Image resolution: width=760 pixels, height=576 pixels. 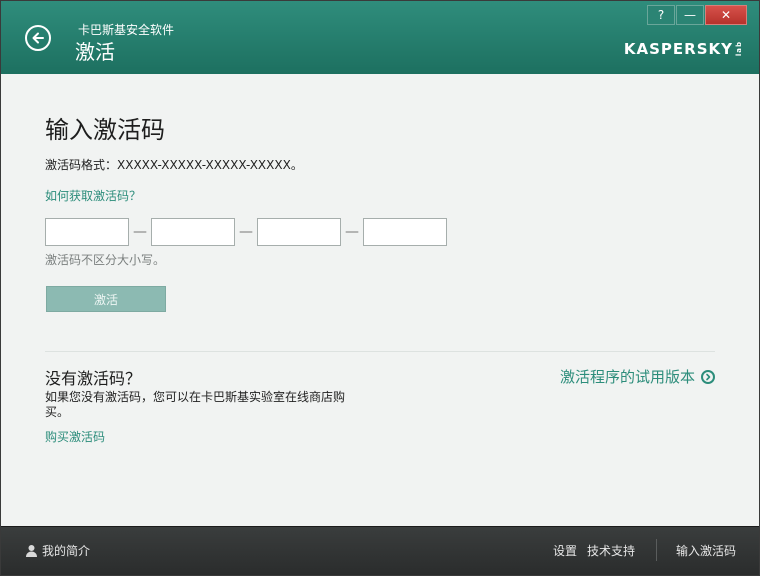 I want to click on window-controls: ? — ✕, so click(x=696, y=15).